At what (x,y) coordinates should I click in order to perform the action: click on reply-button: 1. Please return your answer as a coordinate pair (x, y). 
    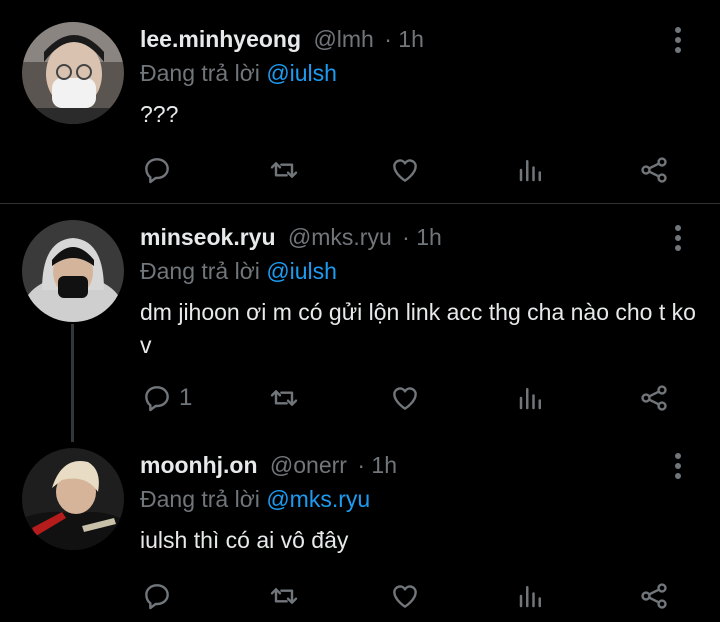
    Looking at the image, I should click on (166, 398).